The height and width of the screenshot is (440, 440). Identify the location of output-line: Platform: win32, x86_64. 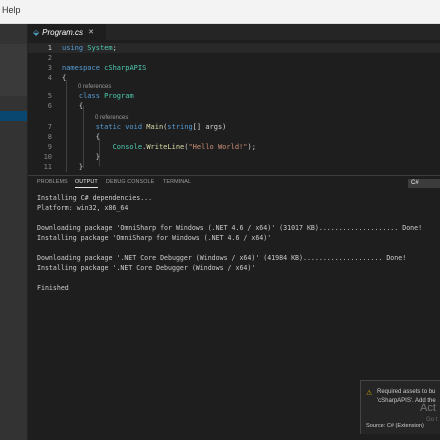
(83, 208).